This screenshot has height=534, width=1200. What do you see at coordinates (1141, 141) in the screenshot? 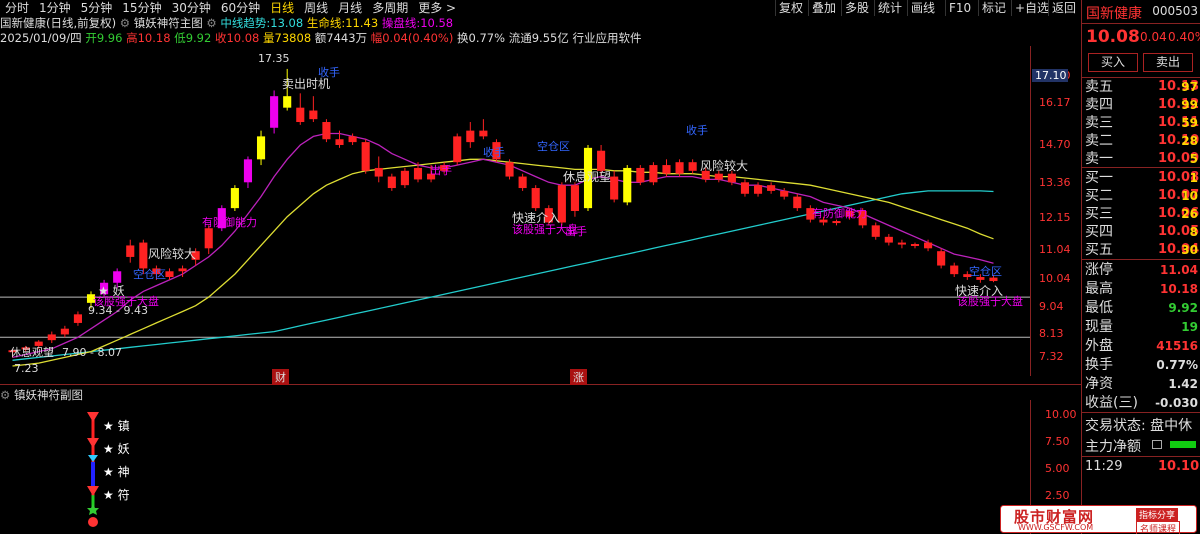
I see `orderbook-row: 卖二 10.10 28` at bounding box center [1141, 141].